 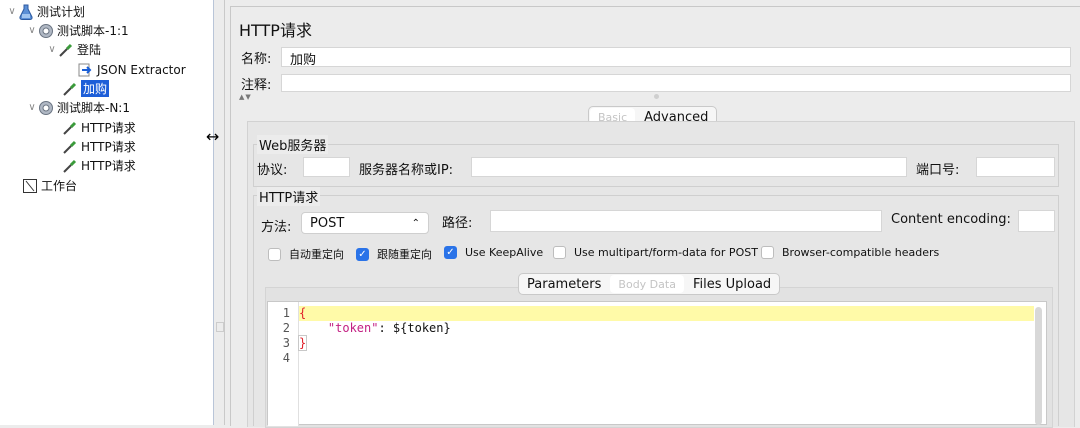 I want to click on json-key: "token", so click(x=353, y=328).